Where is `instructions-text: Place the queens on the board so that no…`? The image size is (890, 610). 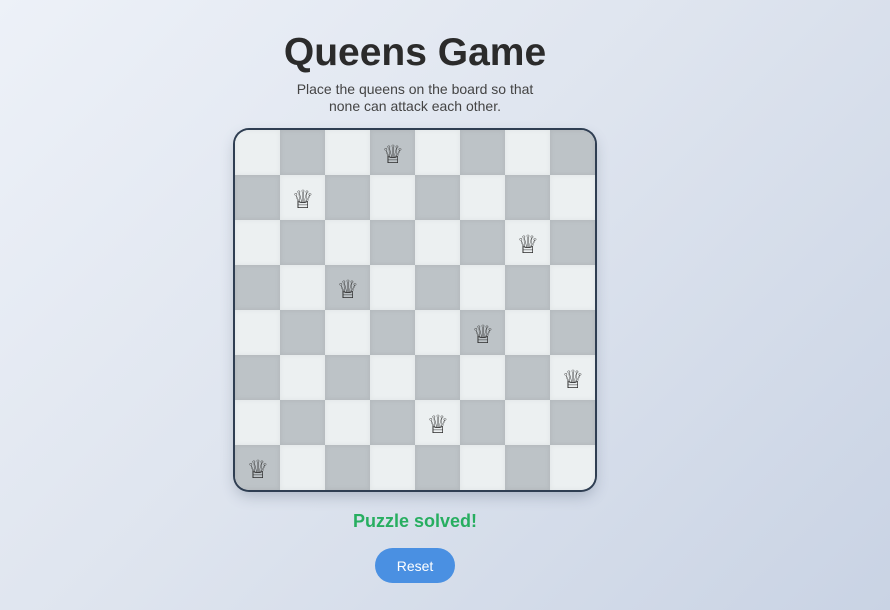
instructions-text: Place the queens on the board so that no… is located at coordinates (415, 97).